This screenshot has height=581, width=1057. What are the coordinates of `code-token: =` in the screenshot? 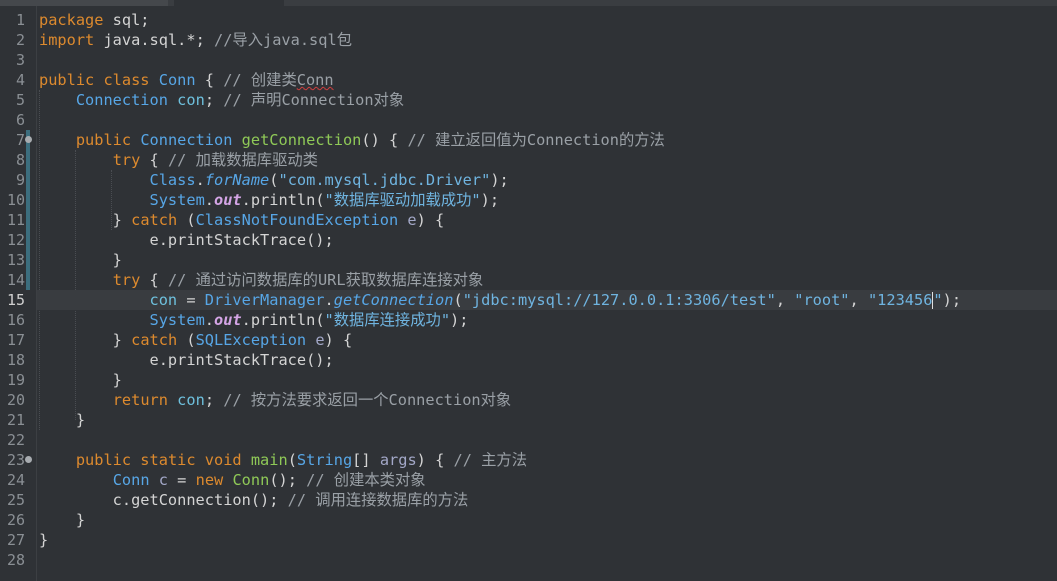 It's located at (191, 300).